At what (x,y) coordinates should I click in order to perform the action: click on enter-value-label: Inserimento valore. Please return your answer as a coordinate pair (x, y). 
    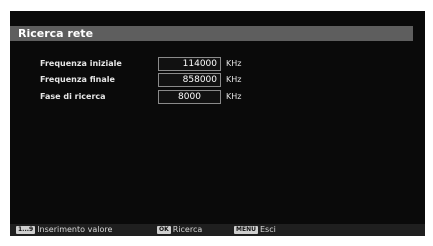
    Looking at the image, I should click on (75, 229).